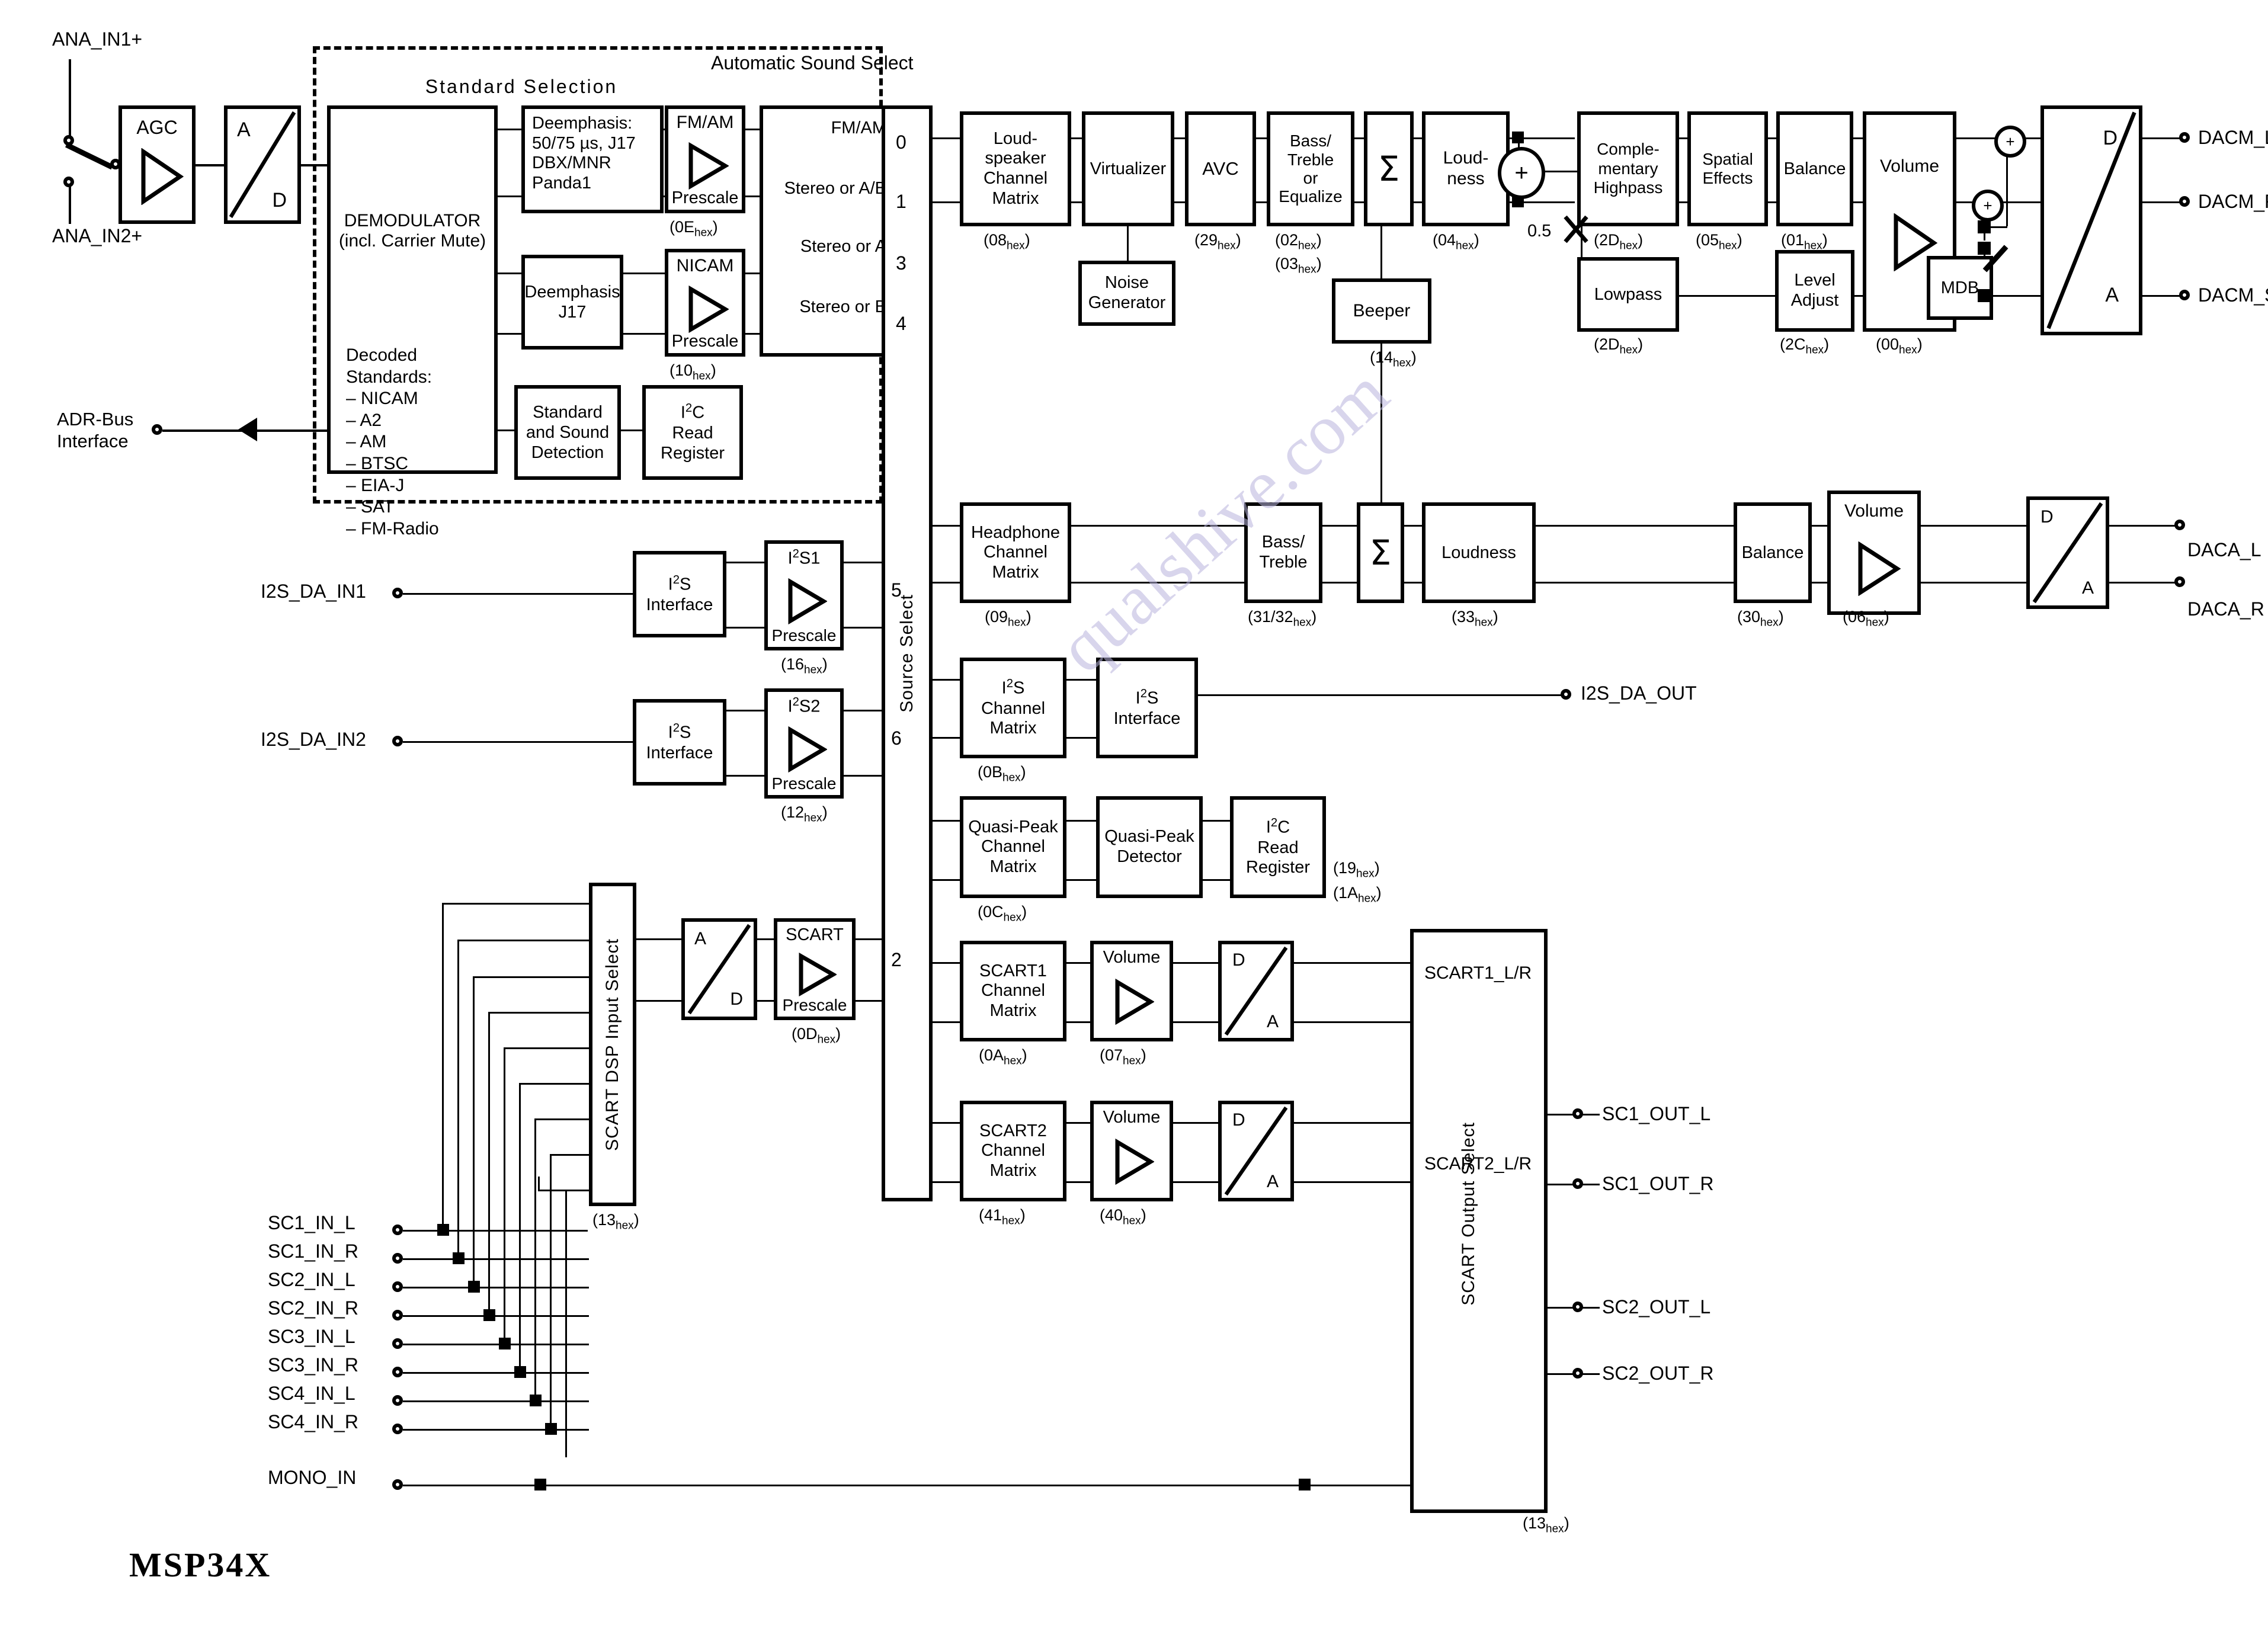 The image size is (2268, 1638). I want to click on block-headphone-channel-matrix: Headphone Channel Matrix, so click(1015, 553).